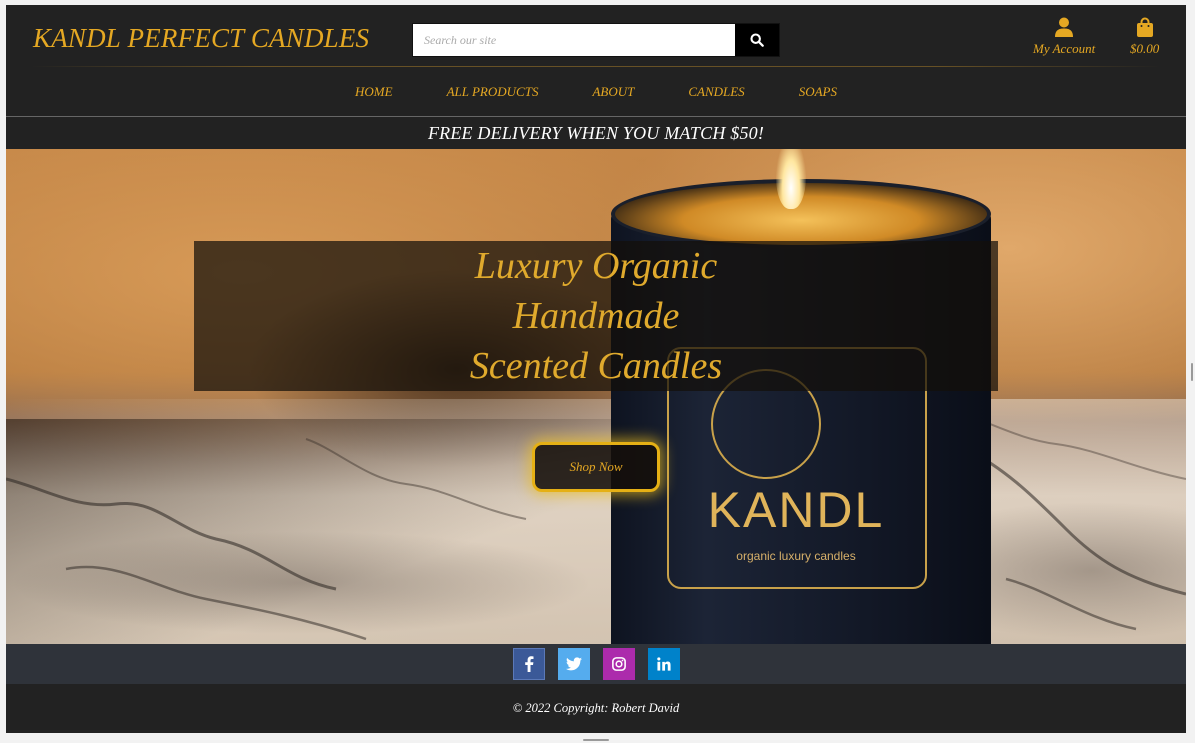 This screenshot has height=743, width=1195. What do you see at coordinates (596, 366) in the screenshot?
I see `hero-title-line-3: Scented Candles` at bounding box center [596, 366].